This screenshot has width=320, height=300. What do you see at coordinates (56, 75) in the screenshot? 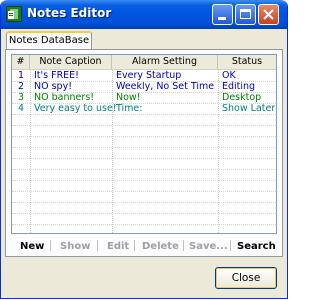
I see `row-caption: It's FREE!` at bounding box center [56, 75].